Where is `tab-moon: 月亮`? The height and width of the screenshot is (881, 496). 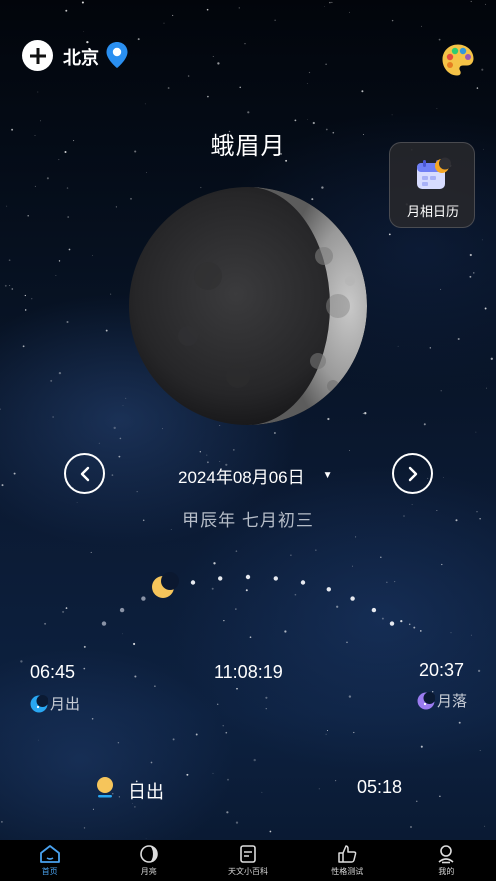 tab-moon: 月亮 is located at coordinates (148, 860).